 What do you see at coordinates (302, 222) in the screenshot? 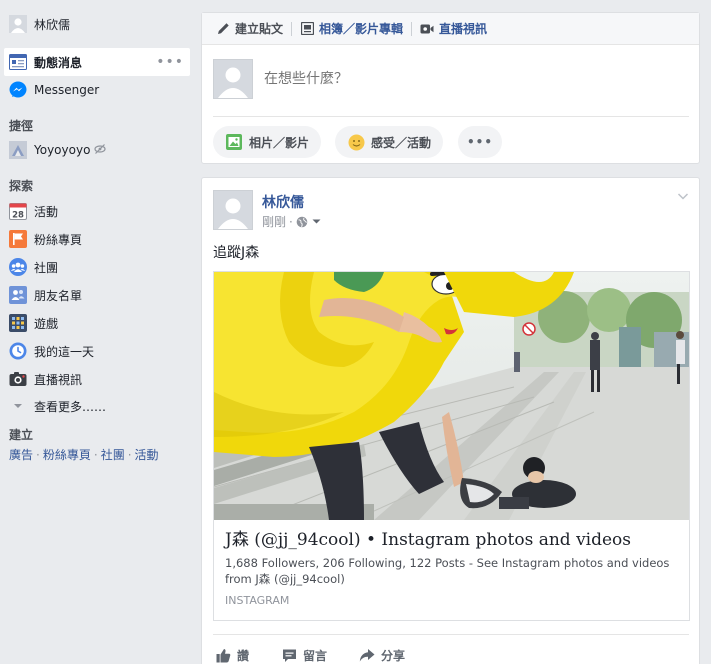
I see `globe-icon` at bounding box center [302, 222].